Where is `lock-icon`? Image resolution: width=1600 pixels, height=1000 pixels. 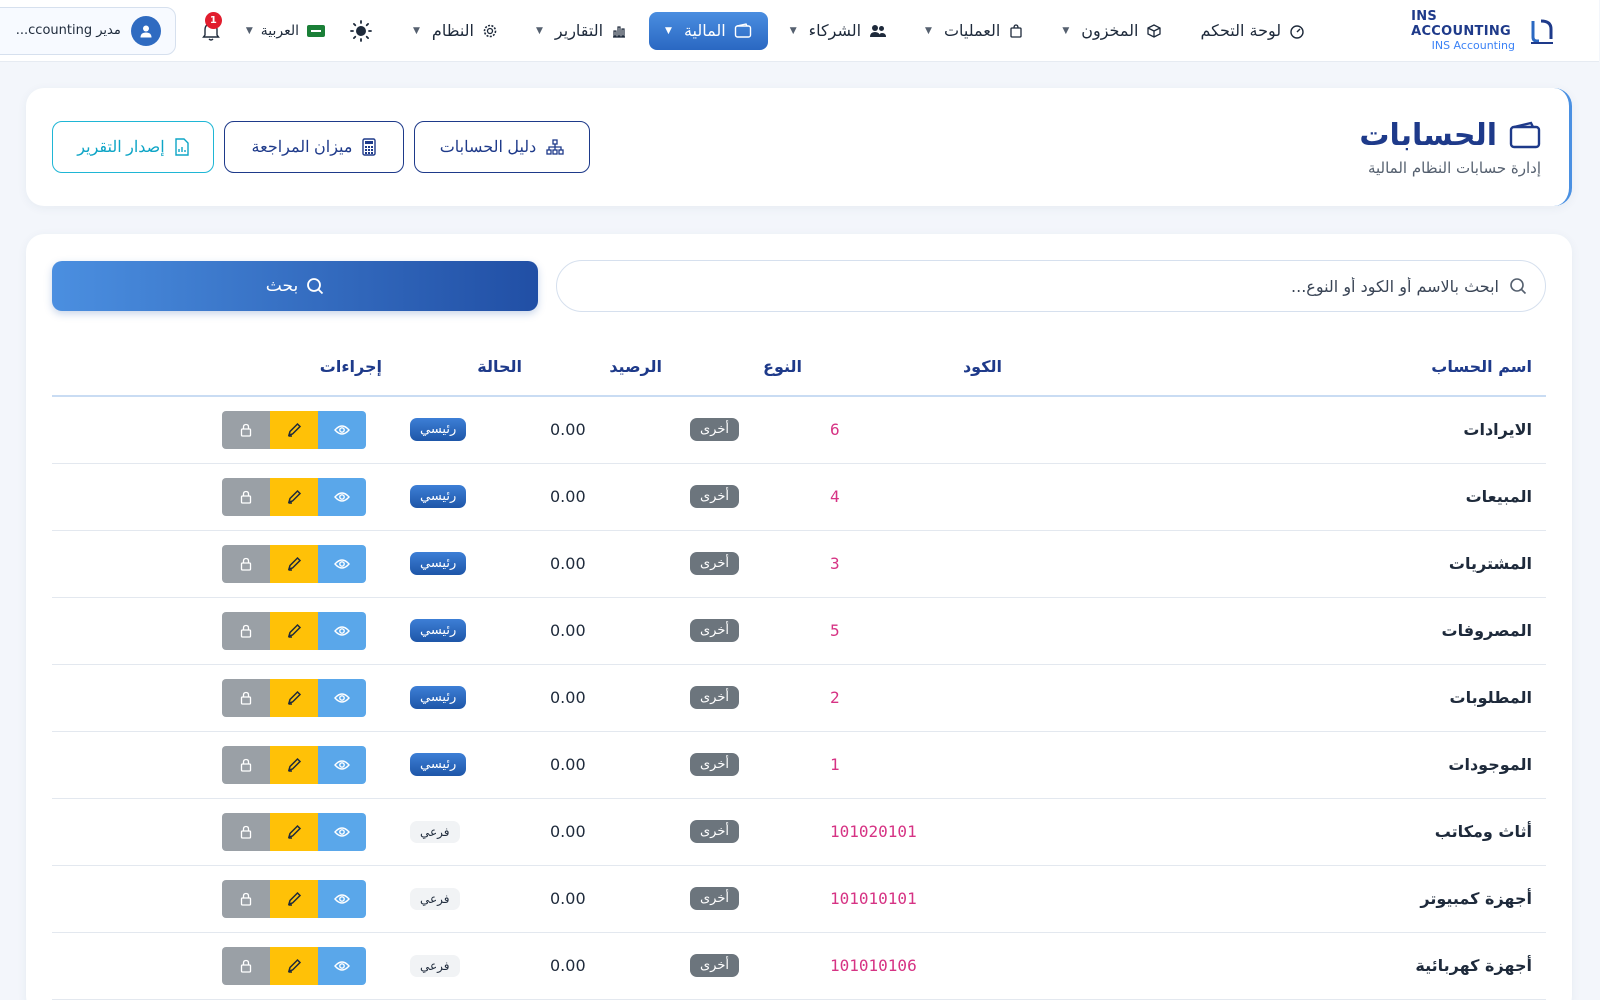 lock-icon is located at coordinates (247, 765).